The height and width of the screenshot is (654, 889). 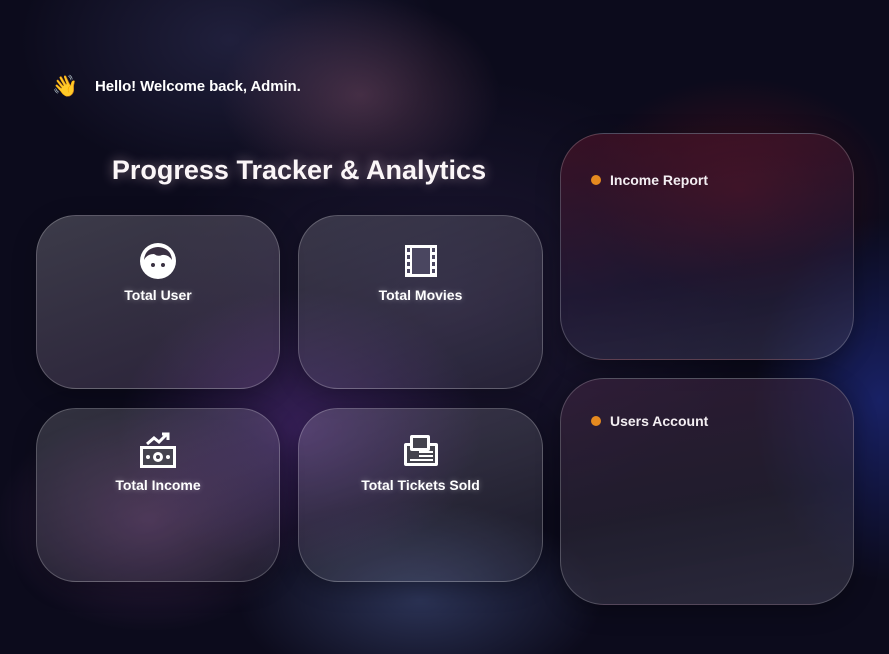 I want to click on income-report-title: Income Report, so click(x=659, y=180).